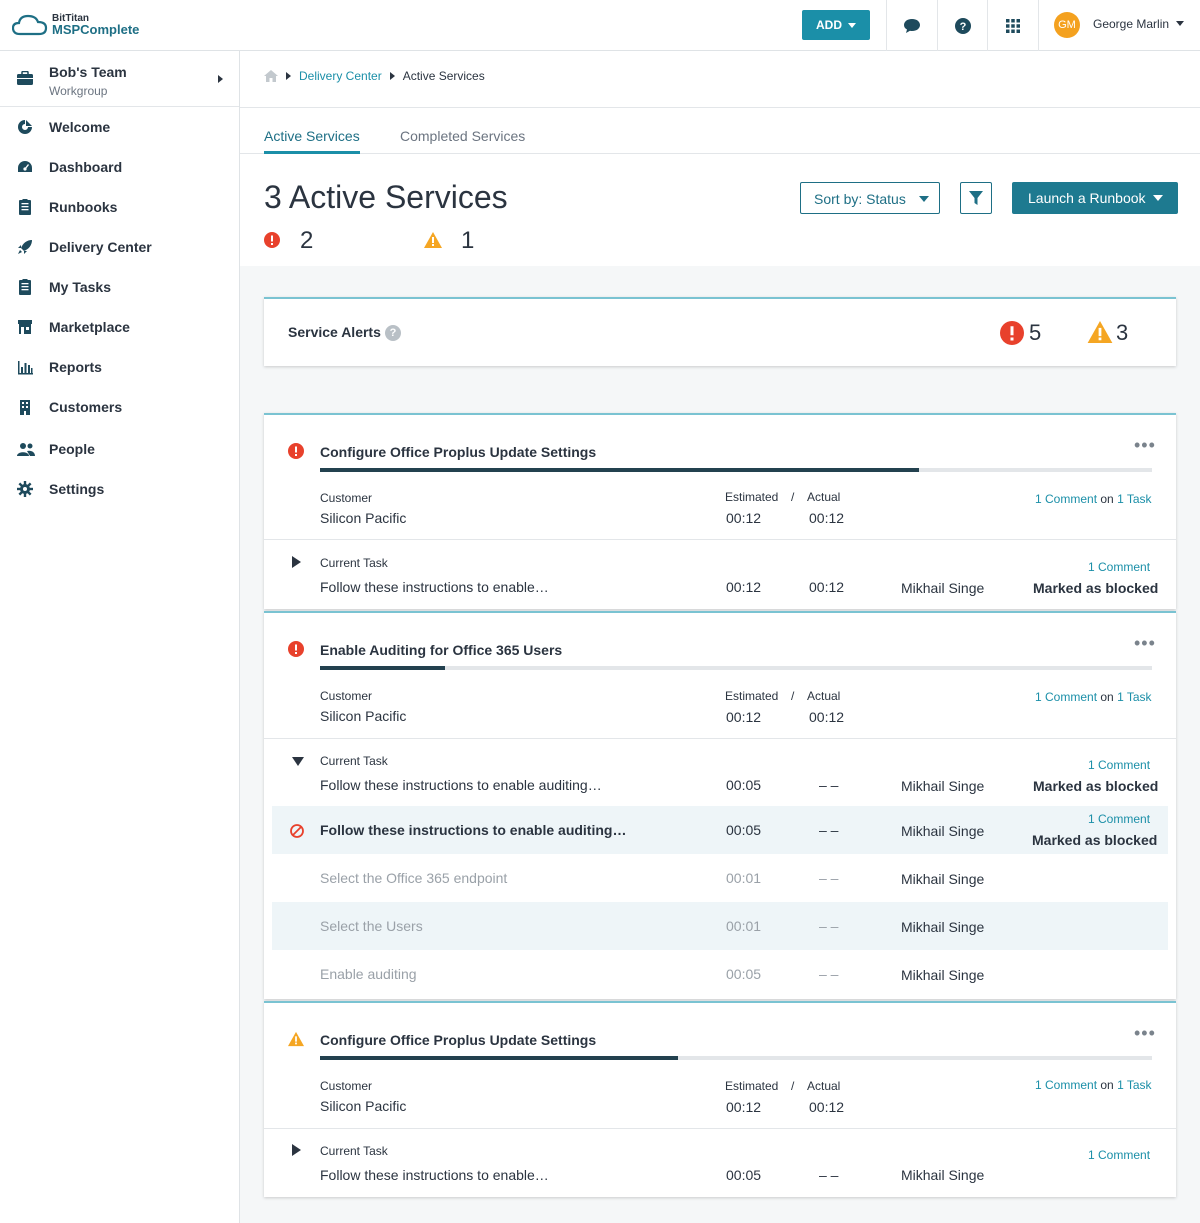 Image resolution: width=1200 pixels, height=1223 pixels. I want to click on subtask-estimated: 00:05, so click(744, 830).